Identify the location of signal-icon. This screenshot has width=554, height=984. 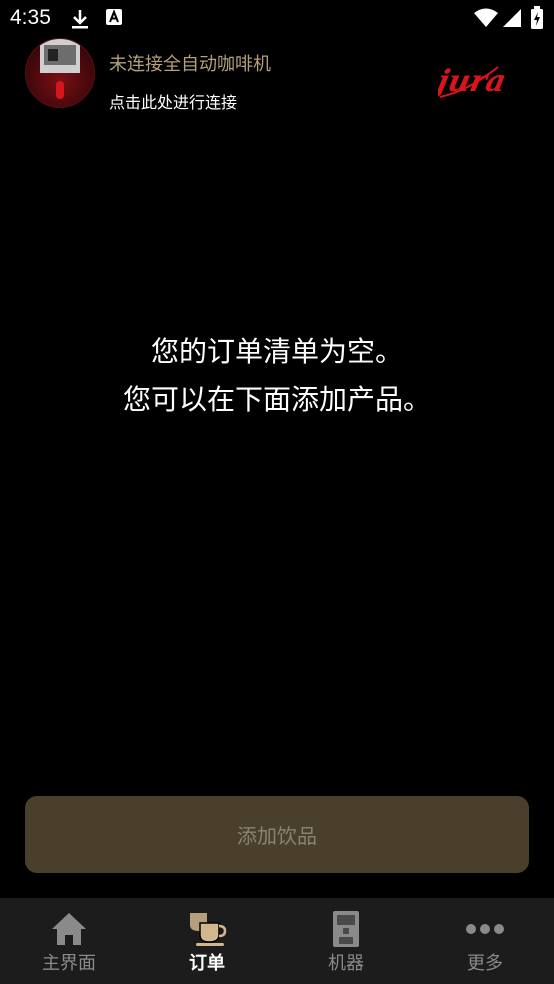
(512, 20).